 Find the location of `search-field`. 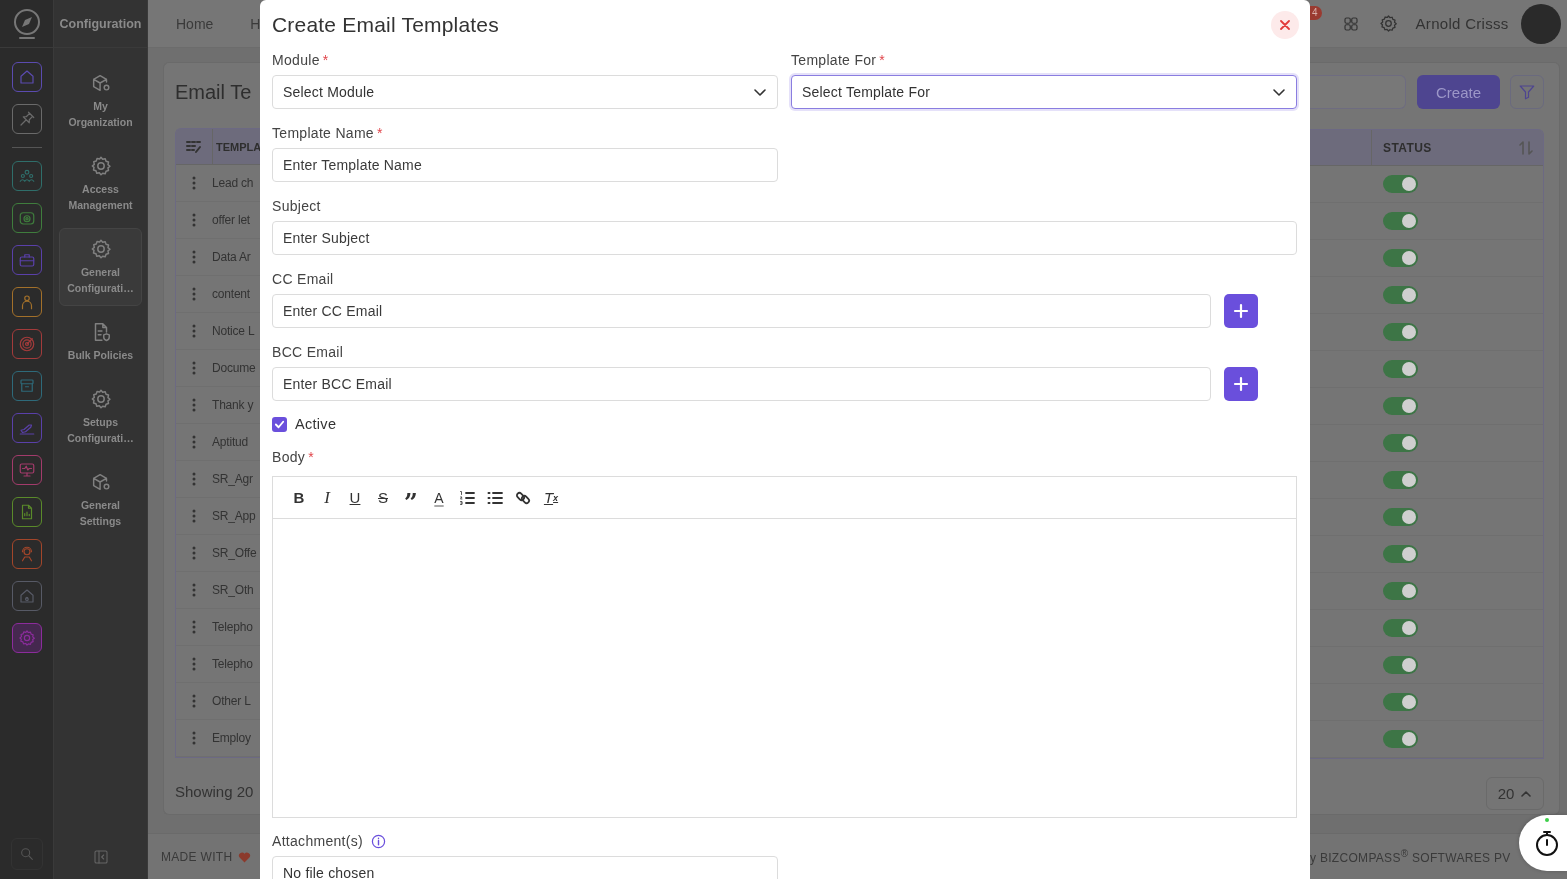

search-field is located at coordinates (1358, 92).